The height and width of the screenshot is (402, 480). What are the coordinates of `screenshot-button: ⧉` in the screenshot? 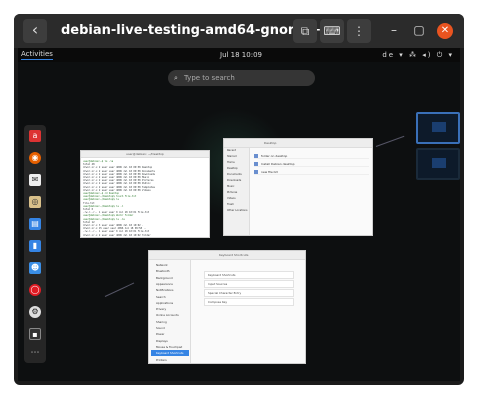 It's located at (305, 31).